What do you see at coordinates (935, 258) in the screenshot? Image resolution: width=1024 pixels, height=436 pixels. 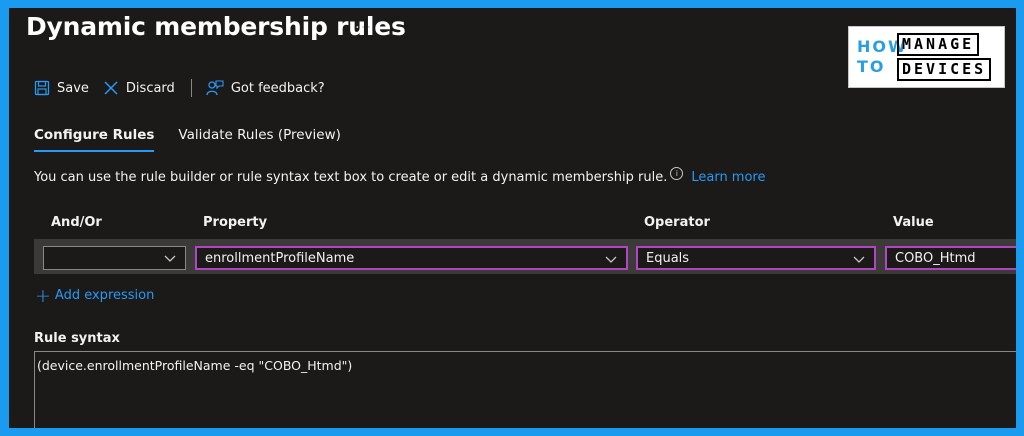 I see `value-text: COBO_Htmd` at bounding box center [935, 258].